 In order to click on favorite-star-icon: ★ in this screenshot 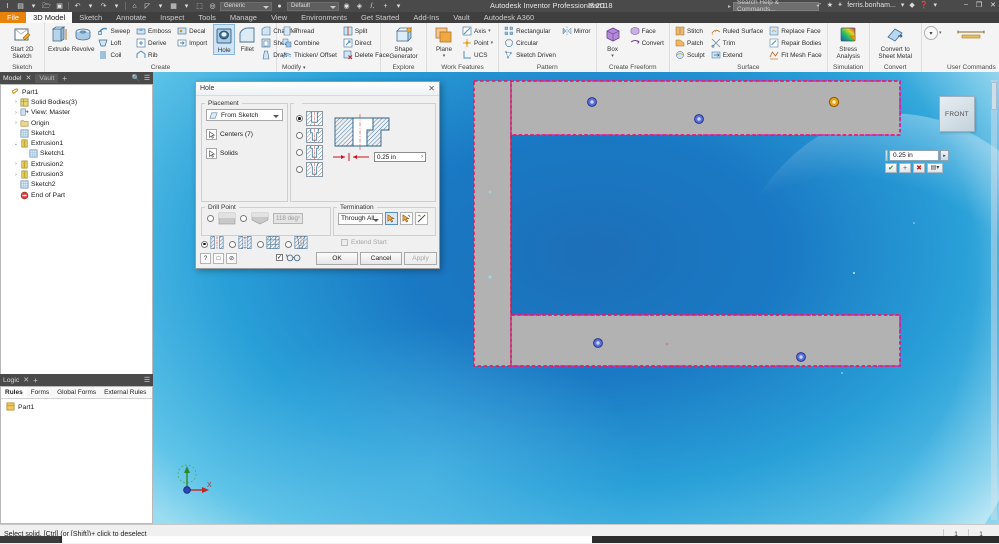, I will do `click(830, 5)`.